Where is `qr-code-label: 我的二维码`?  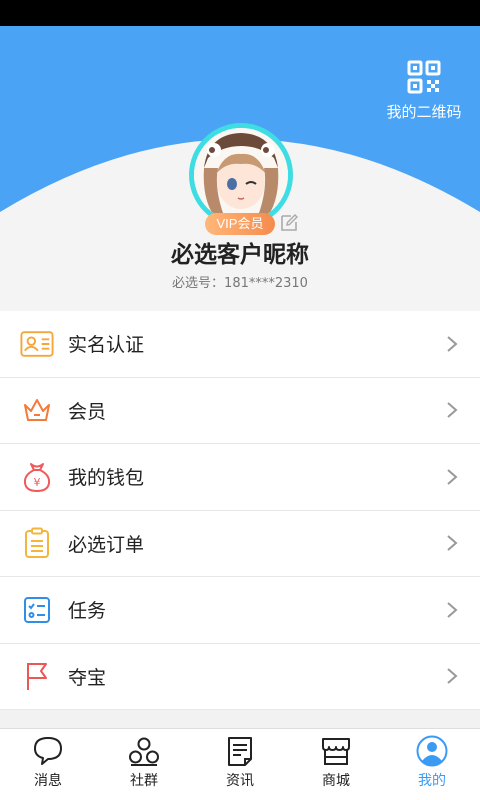
qr-code-label: 我的二维码 is located at coordinates (424, 112).